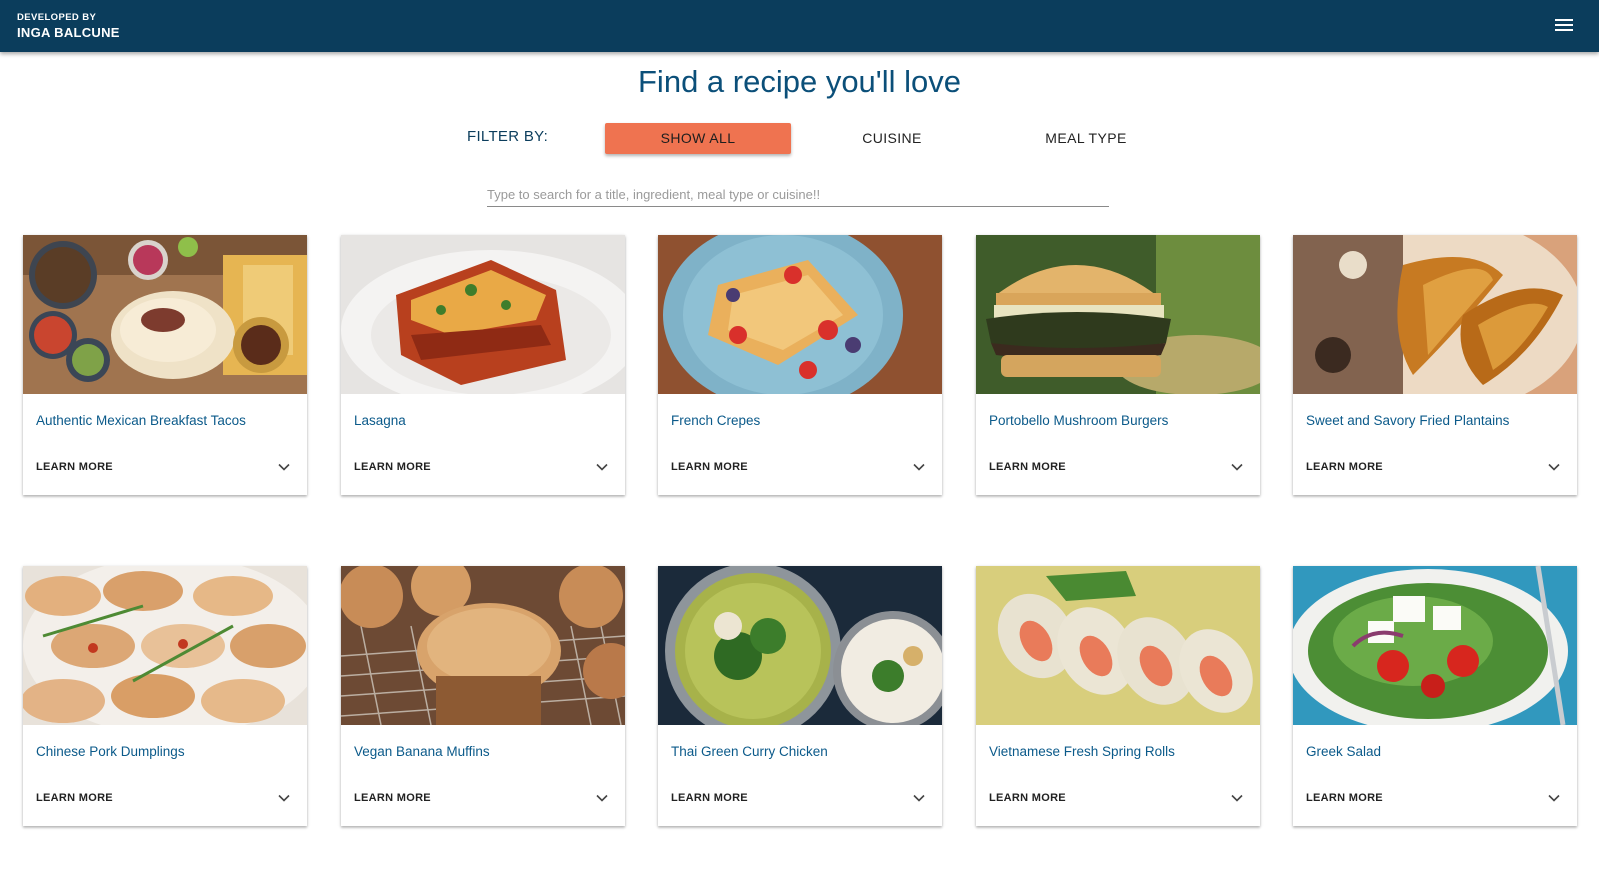  What do you see at coordinates (892, 138) in the screenshot?
I see `filter-cuisine-button: CUISINE` at bounding box center [892, 138].